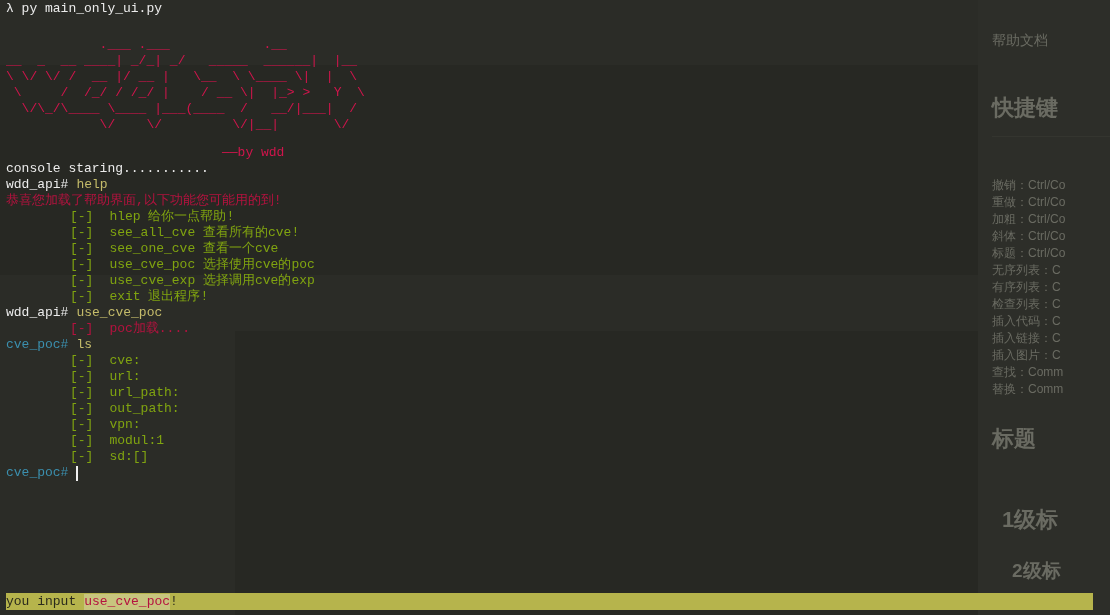 The height and width of the screenshot is (615, 1110). I want to click on console-line: out_path:, so click(144, 409).